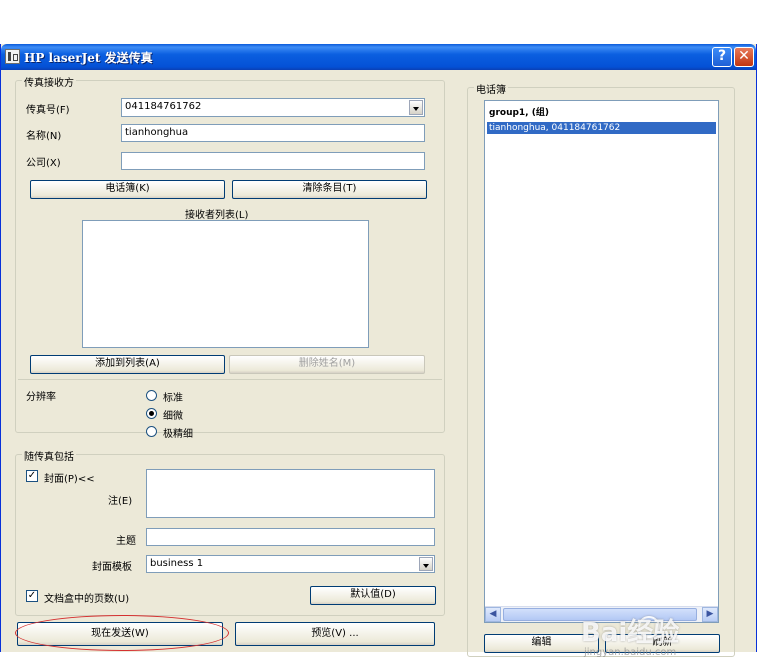  I want to click on resolution-separator, so click(230, 379).